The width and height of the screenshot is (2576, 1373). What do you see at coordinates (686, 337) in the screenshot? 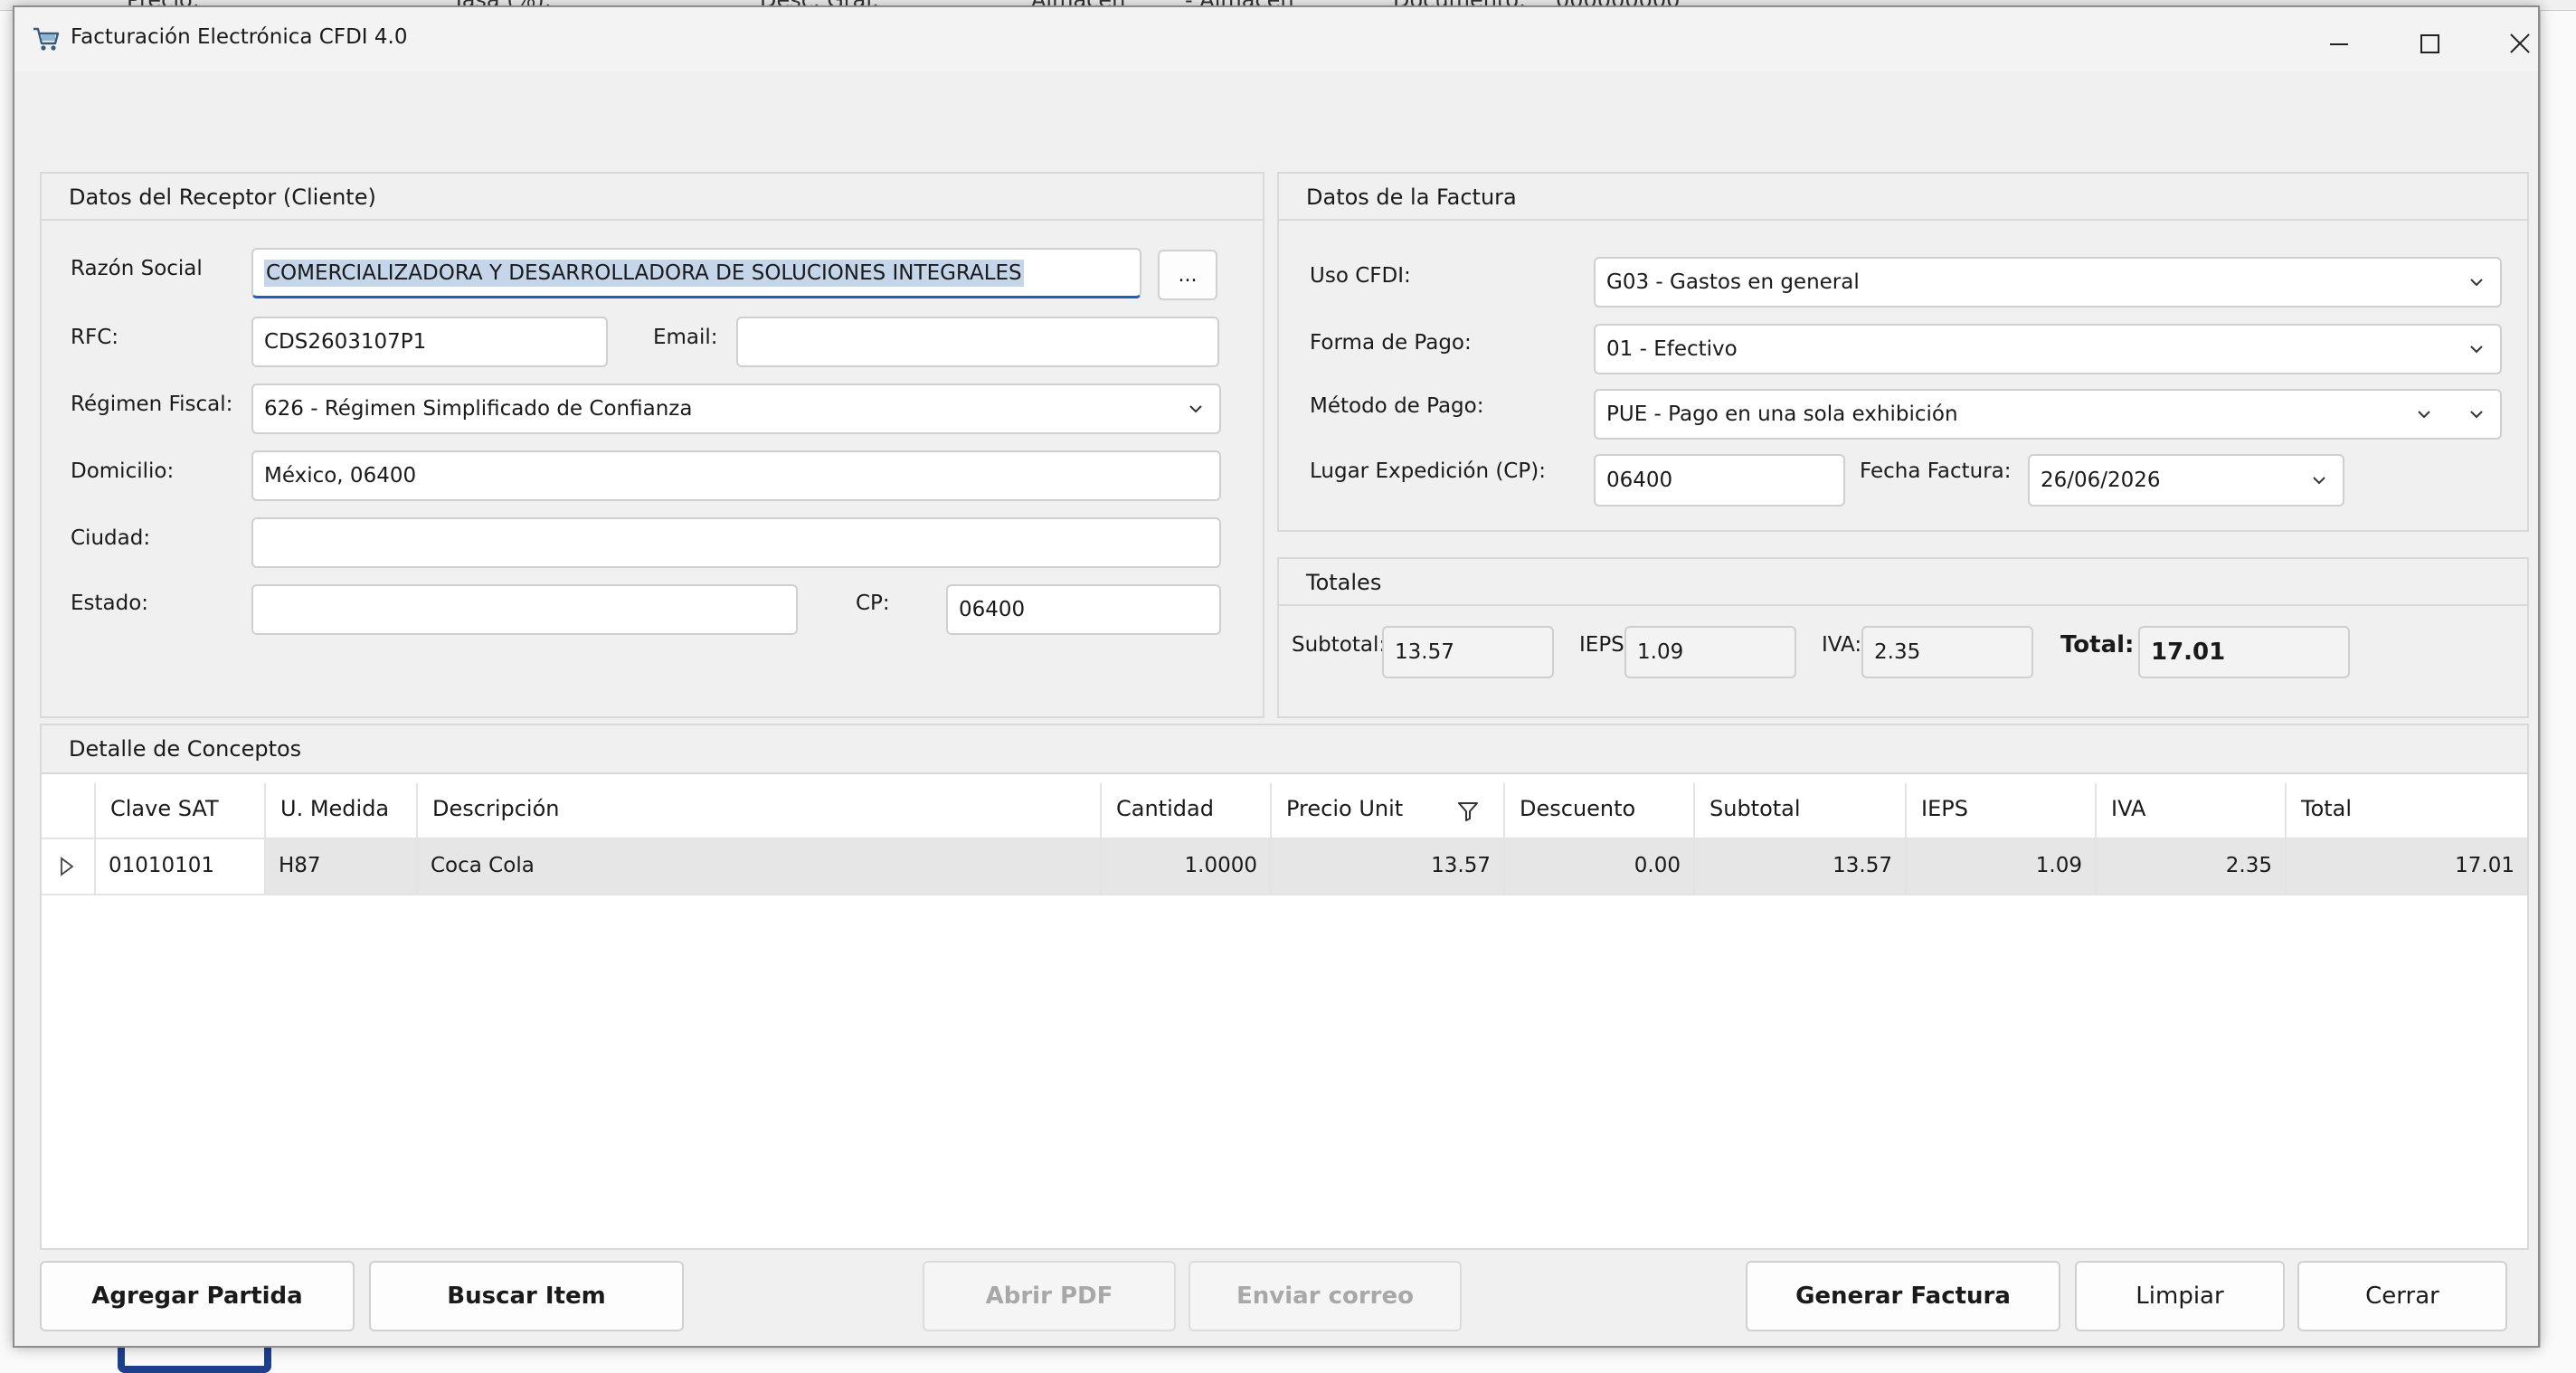
I see `email-label: Email:` at bounding box center [686, 337].